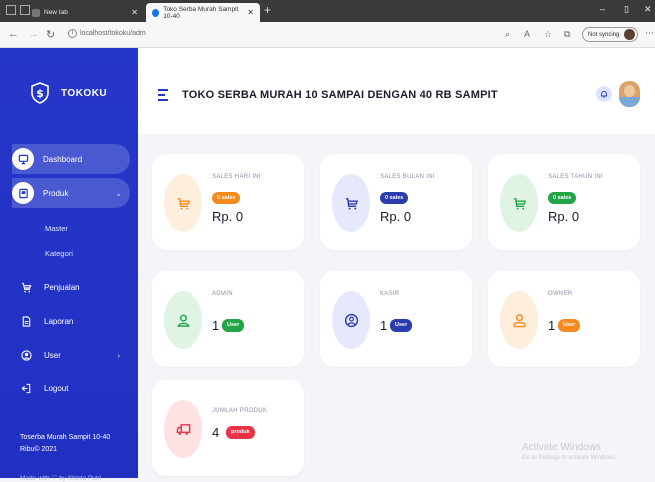 The width and height of the screenshot is (655, 482). Describe the element at coordinates (604, 94) in the screenshot. I see `notification-bell-icon` at that location.